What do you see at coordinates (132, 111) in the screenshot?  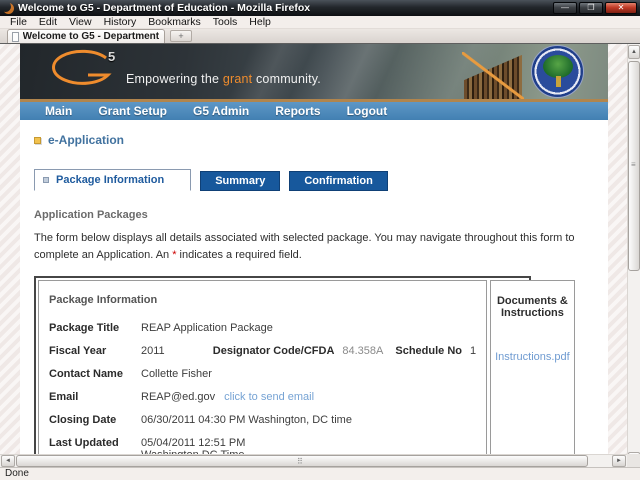 I see `nav-item-grant-setup: Grant Setup` at bounding box center [132, 111].